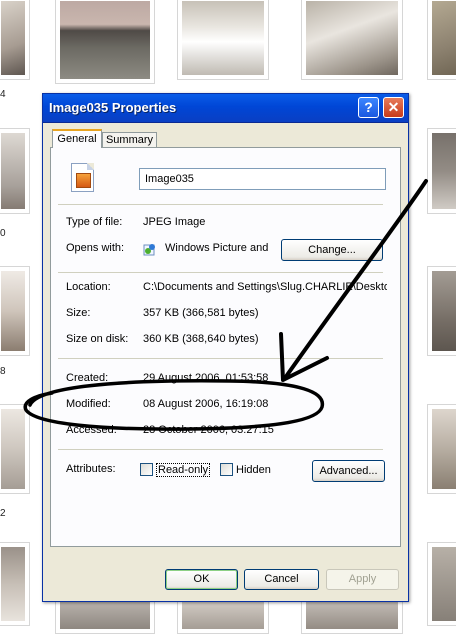  What do you see at coordinates (218, 248) in the screenshot?
I see `opens-with-value: Windows Picture and F` at bounding box center [218, 248].